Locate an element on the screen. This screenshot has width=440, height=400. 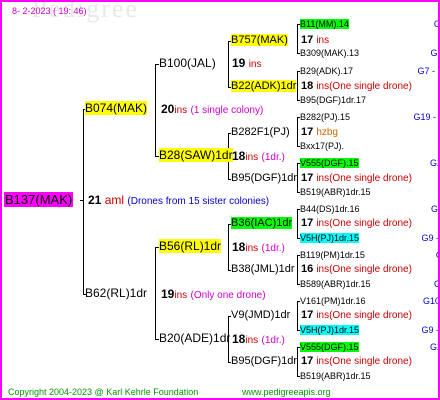
g3-name: B282F1(PJ) is located at coordinates (260, 132).